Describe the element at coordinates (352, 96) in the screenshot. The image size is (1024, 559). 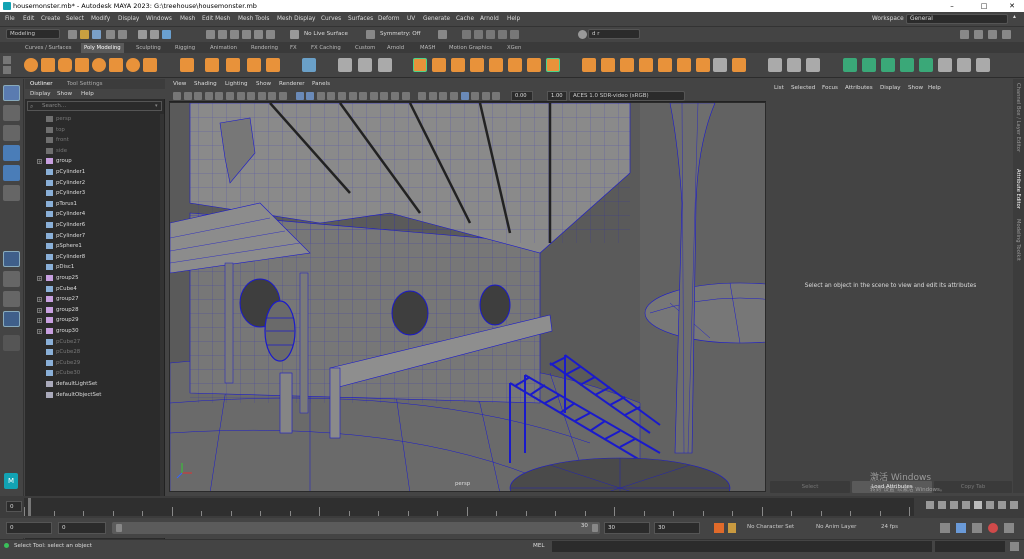
I see `shadows-icon` at that location.